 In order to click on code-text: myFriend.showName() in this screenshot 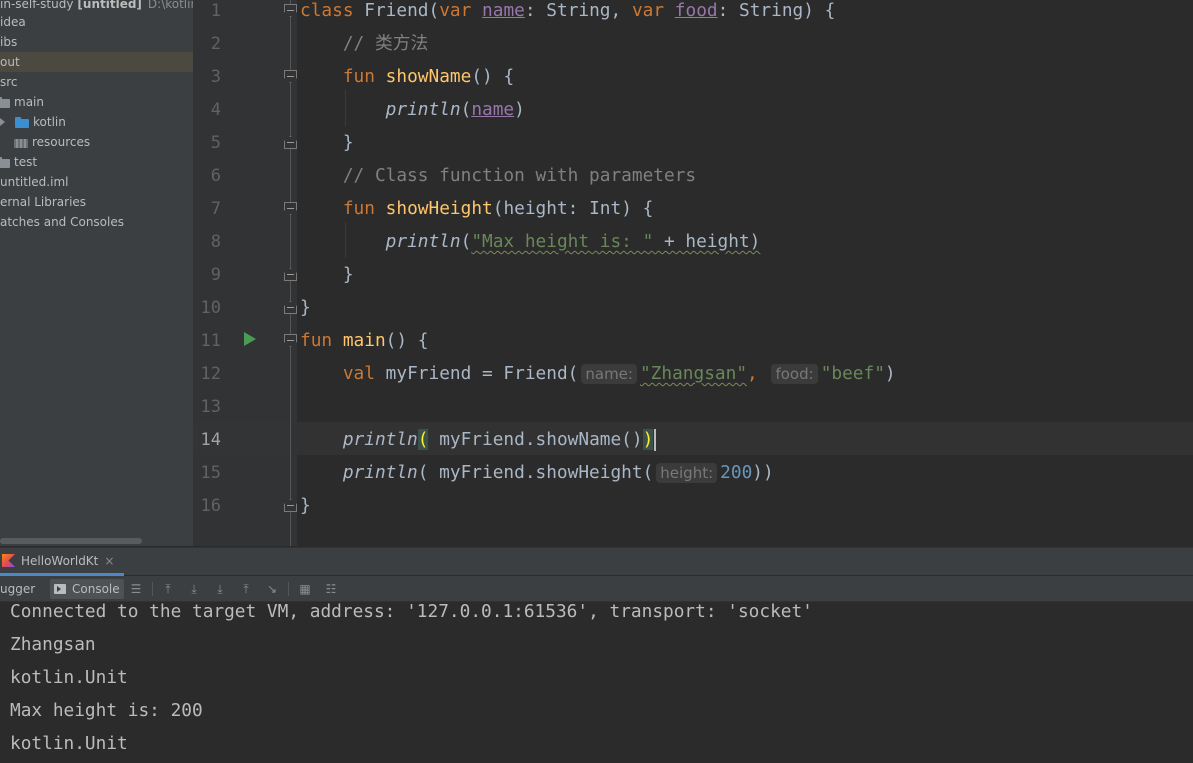, I will do `click(535, 439)`.